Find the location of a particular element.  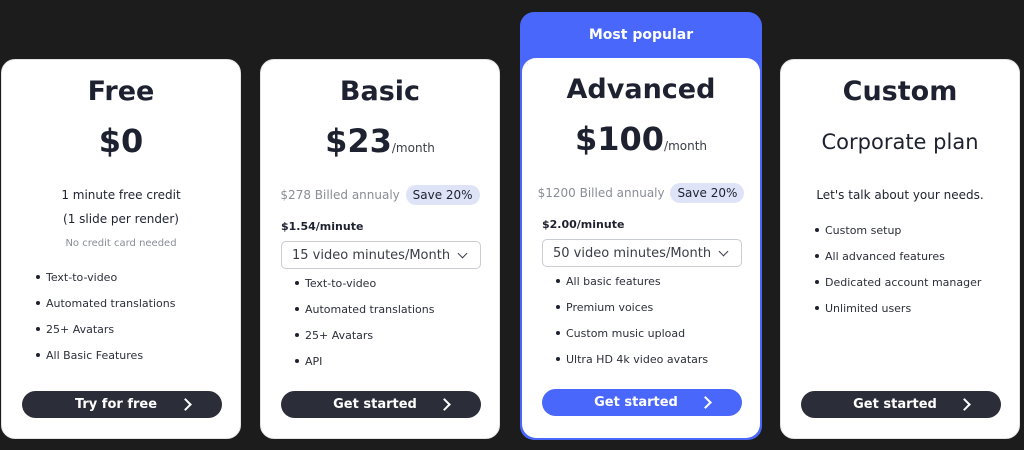

feature-item: All Basic Features is located at coordinates (105, 355).